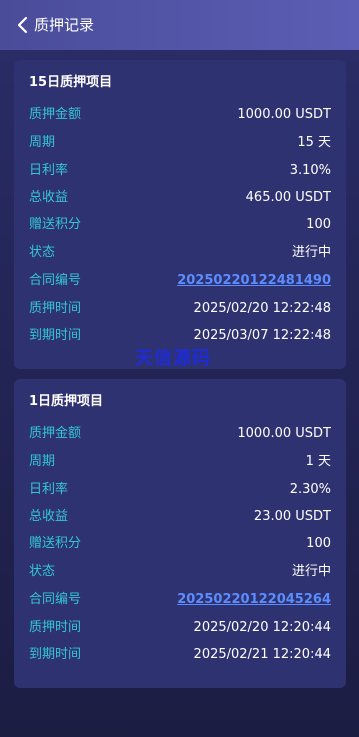  Describe the element at coordinates (180, 309) in the screenshot. I see `row-stake-time: 质押时间 2025/02/20 12:22:48` at that location.